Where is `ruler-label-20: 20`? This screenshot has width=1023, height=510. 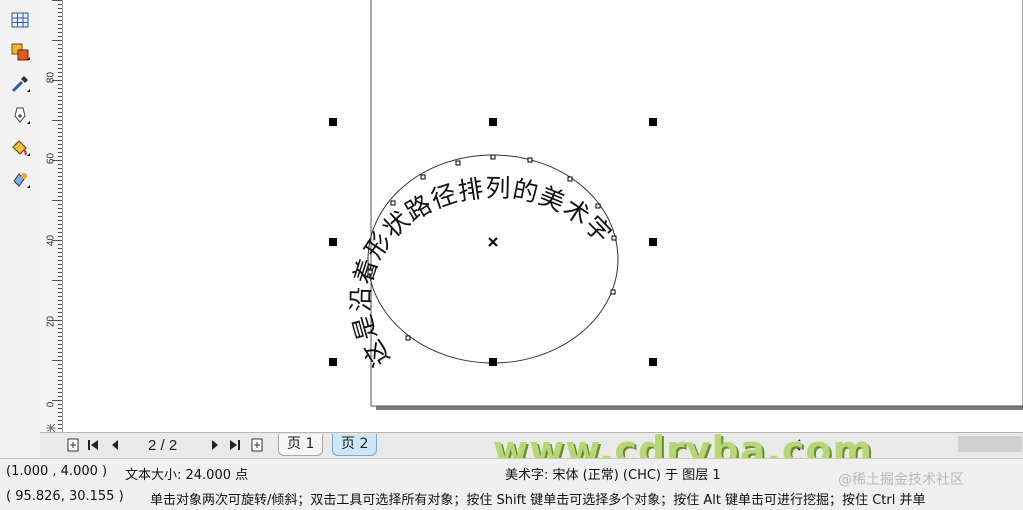
ruler-label-20: 20 is located at coordinates (51, 321).